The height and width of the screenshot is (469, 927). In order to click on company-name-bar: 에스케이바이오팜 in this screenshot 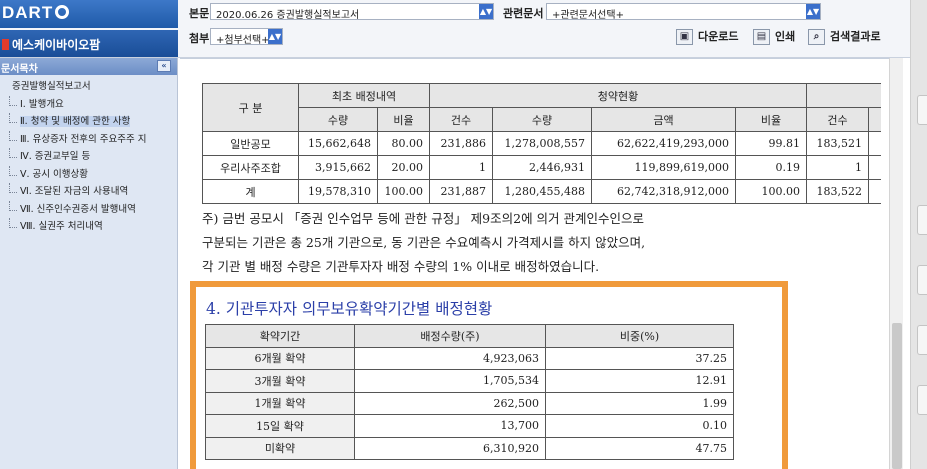, I will do `click(89, 43)`.